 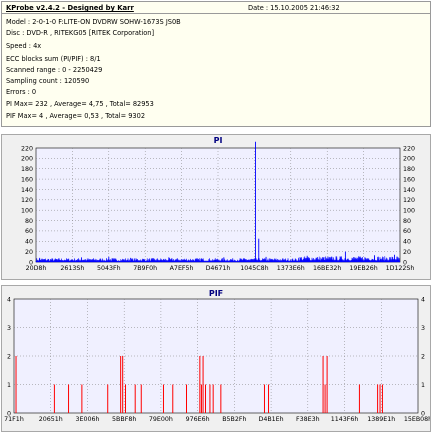 What do you see at coordinates (407, 221) in the screenshot?
I see `y-tick-label-right: 80` at bounding box center [407, 221].